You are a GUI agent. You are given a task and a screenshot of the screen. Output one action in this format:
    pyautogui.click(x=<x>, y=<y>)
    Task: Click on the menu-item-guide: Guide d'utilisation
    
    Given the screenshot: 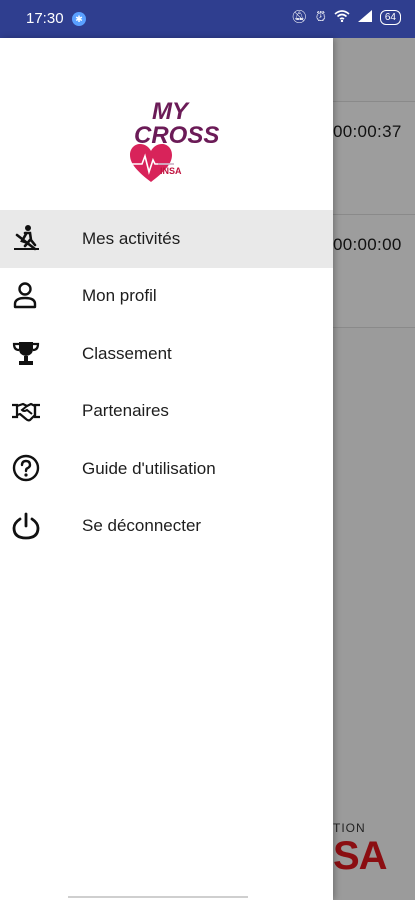 What is the action you would take?
    pyautogui.click(x=166, y=469)
    